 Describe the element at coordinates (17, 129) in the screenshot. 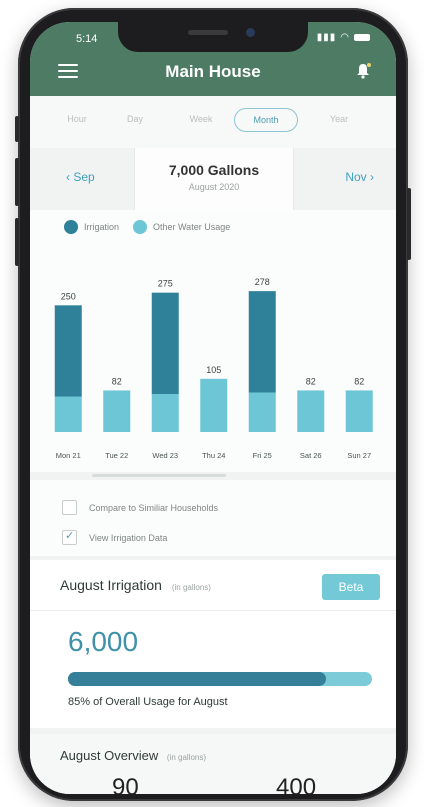

I see `mute-switch` at that location.